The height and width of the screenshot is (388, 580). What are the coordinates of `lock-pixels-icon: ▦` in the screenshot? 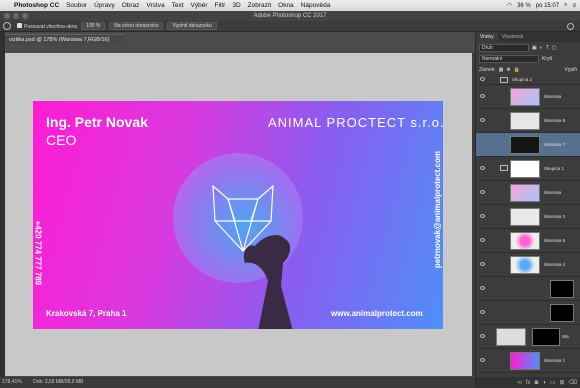 It's located at (501, 70).